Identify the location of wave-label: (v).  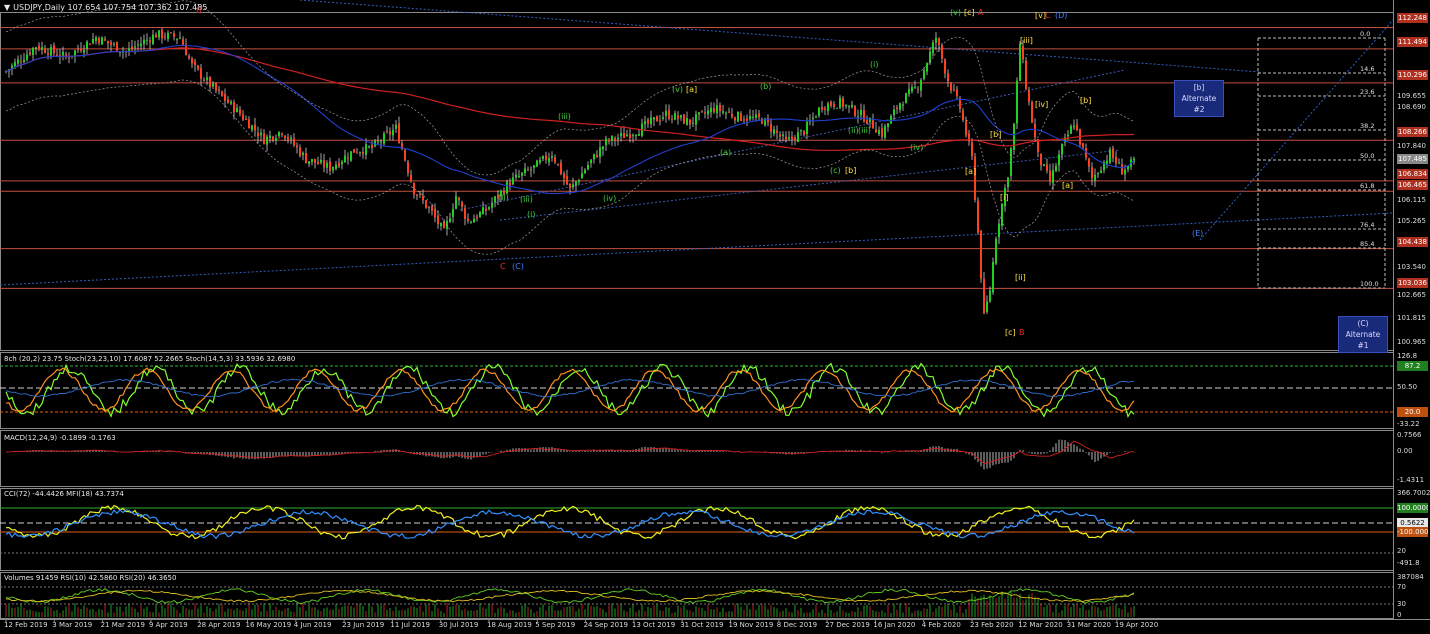
(955, 12).